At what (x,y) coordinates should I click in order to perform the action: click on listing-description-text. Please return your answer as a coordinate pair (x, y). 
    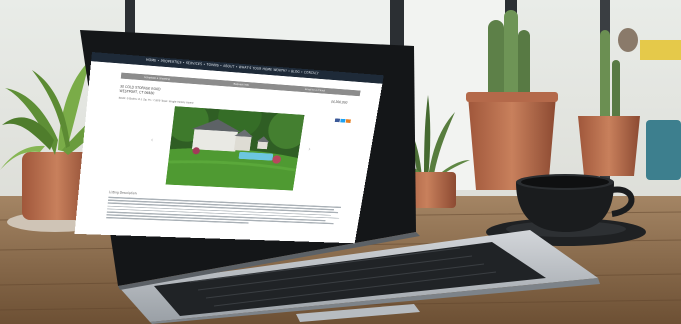
    Looking at the image, I should click on (224, 212).